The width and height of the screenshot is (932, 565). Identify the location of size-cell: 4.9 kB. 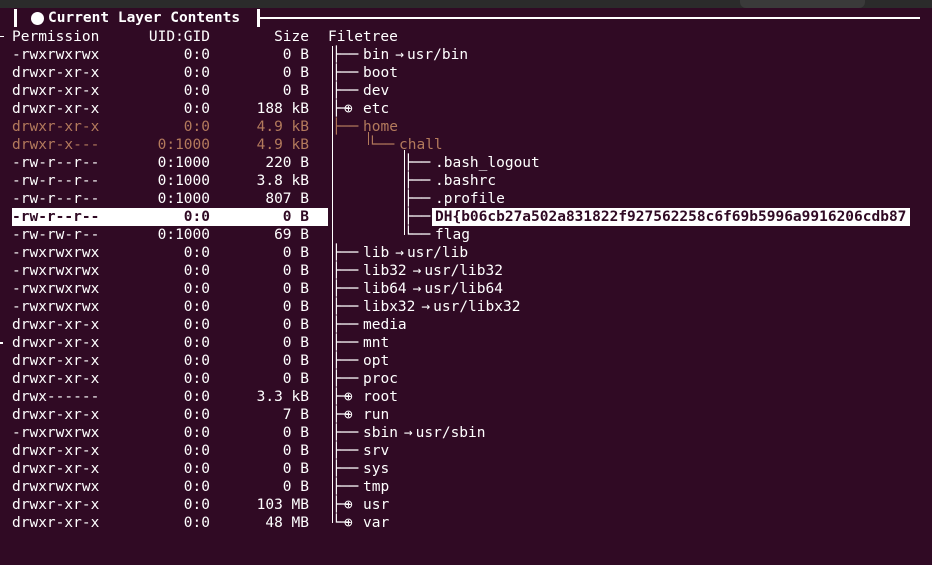
(282, 127).